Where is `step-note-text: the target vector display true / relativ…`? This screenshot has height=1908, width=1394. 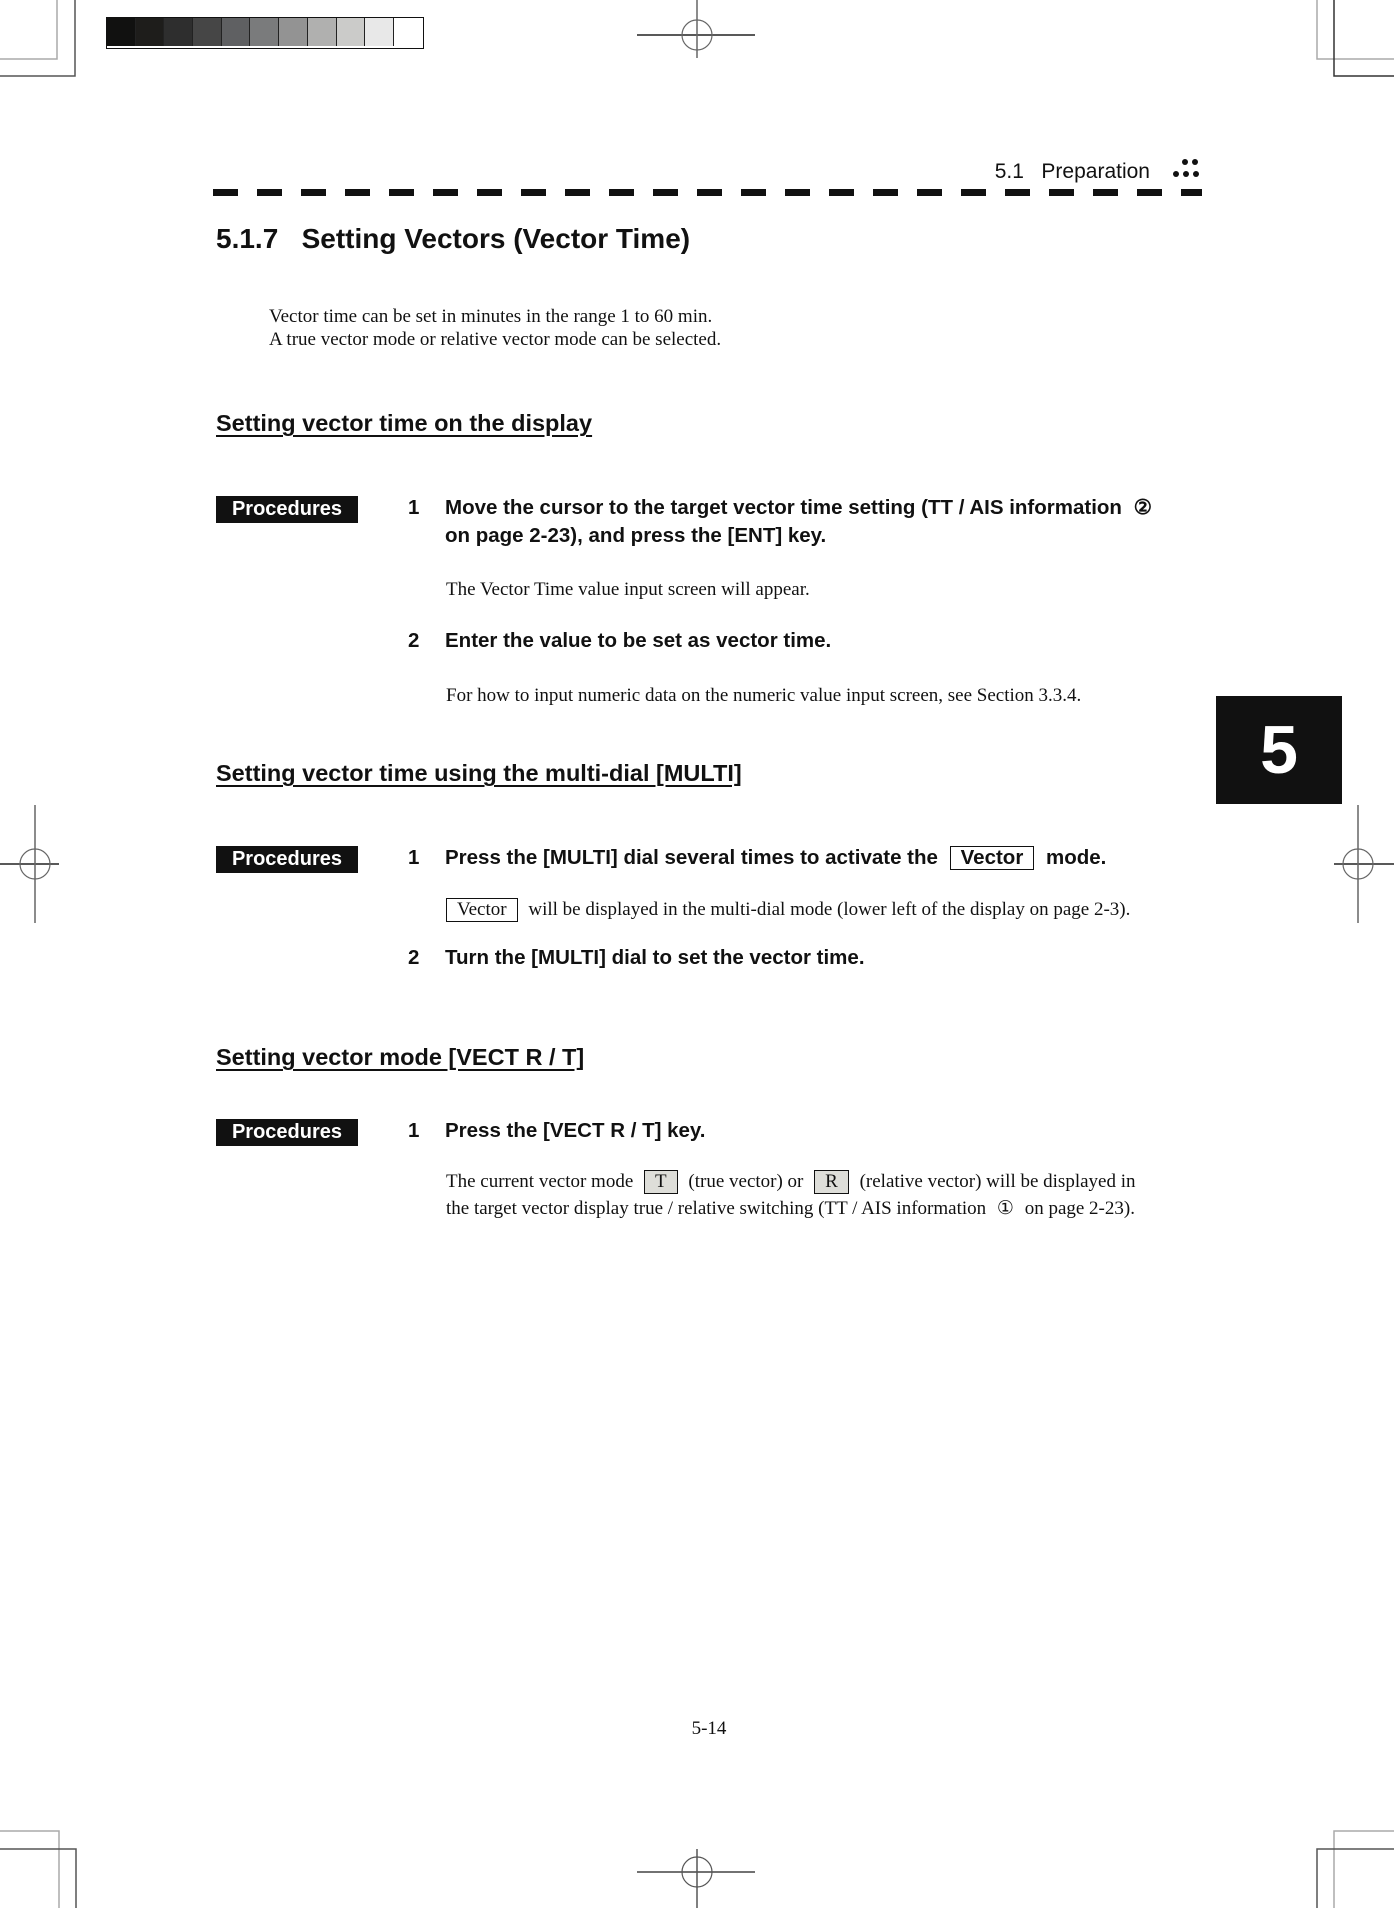
step-note-text: the target vector display true / relativ… is located at coordinates (716, 1208).